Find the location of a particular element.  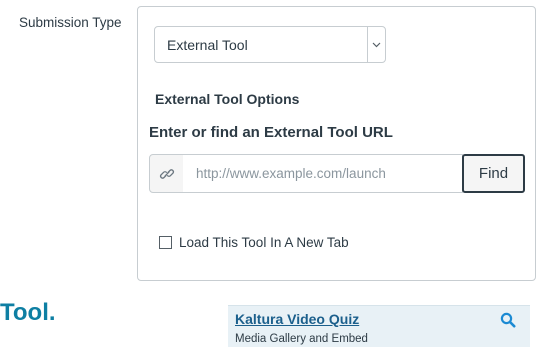

link-icon is located at coordinates (166, 173).